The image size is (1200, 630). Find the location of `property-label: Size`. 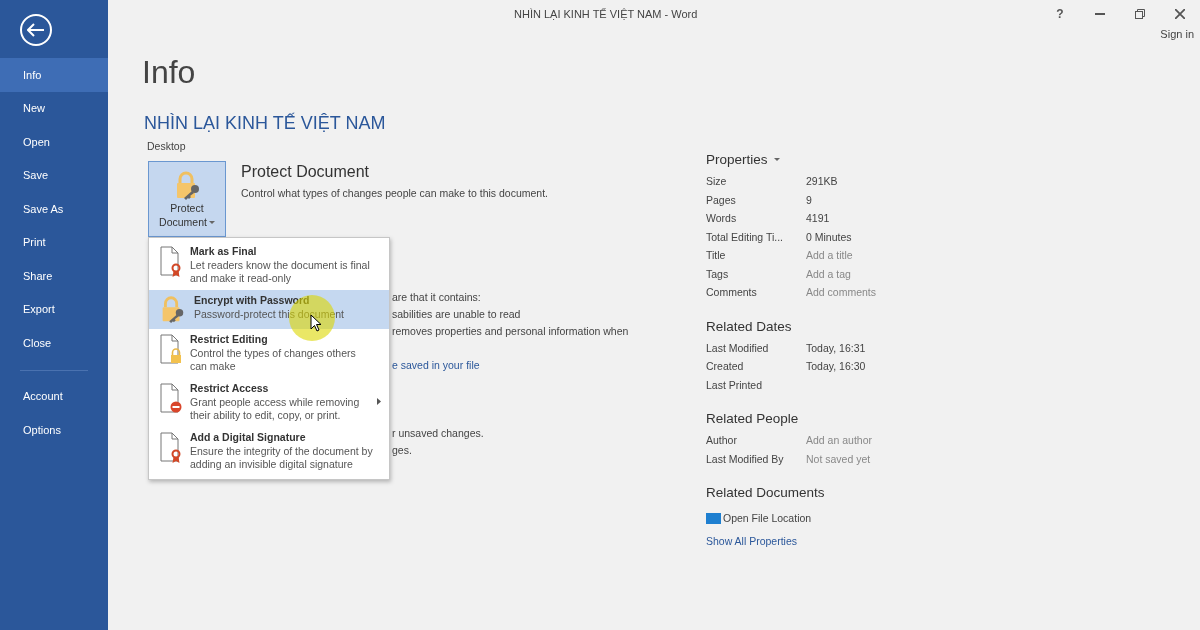

property-label: Size is located at coordinates (717, 181).